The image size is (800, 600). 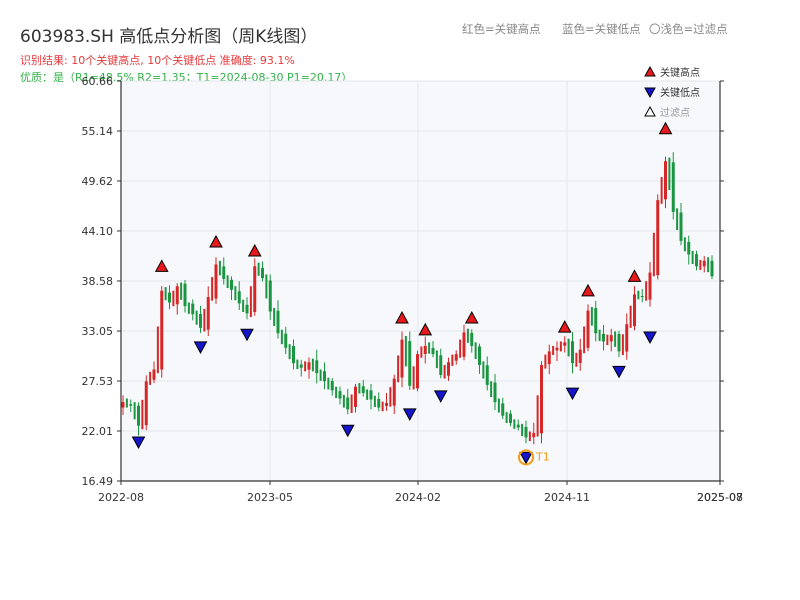 What do you see at coordinates (98, 431) in the screenshot?
I see `y-tick-label: 22.01` at bounding box center [98, 431].